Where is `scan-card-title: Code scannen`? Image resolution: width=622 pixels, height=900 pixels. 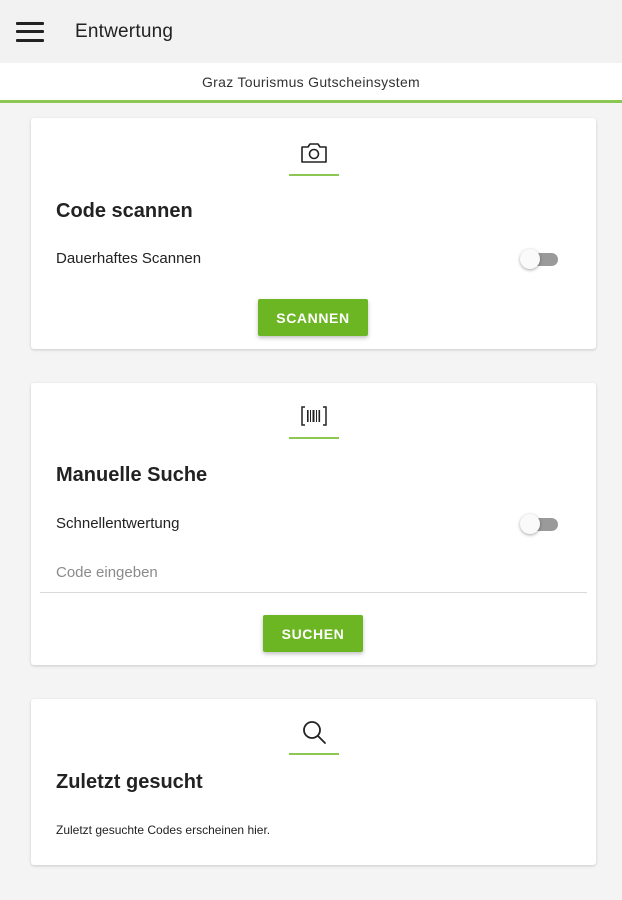 scan-card-title: Code scannen is located at coordinates (124, 211).